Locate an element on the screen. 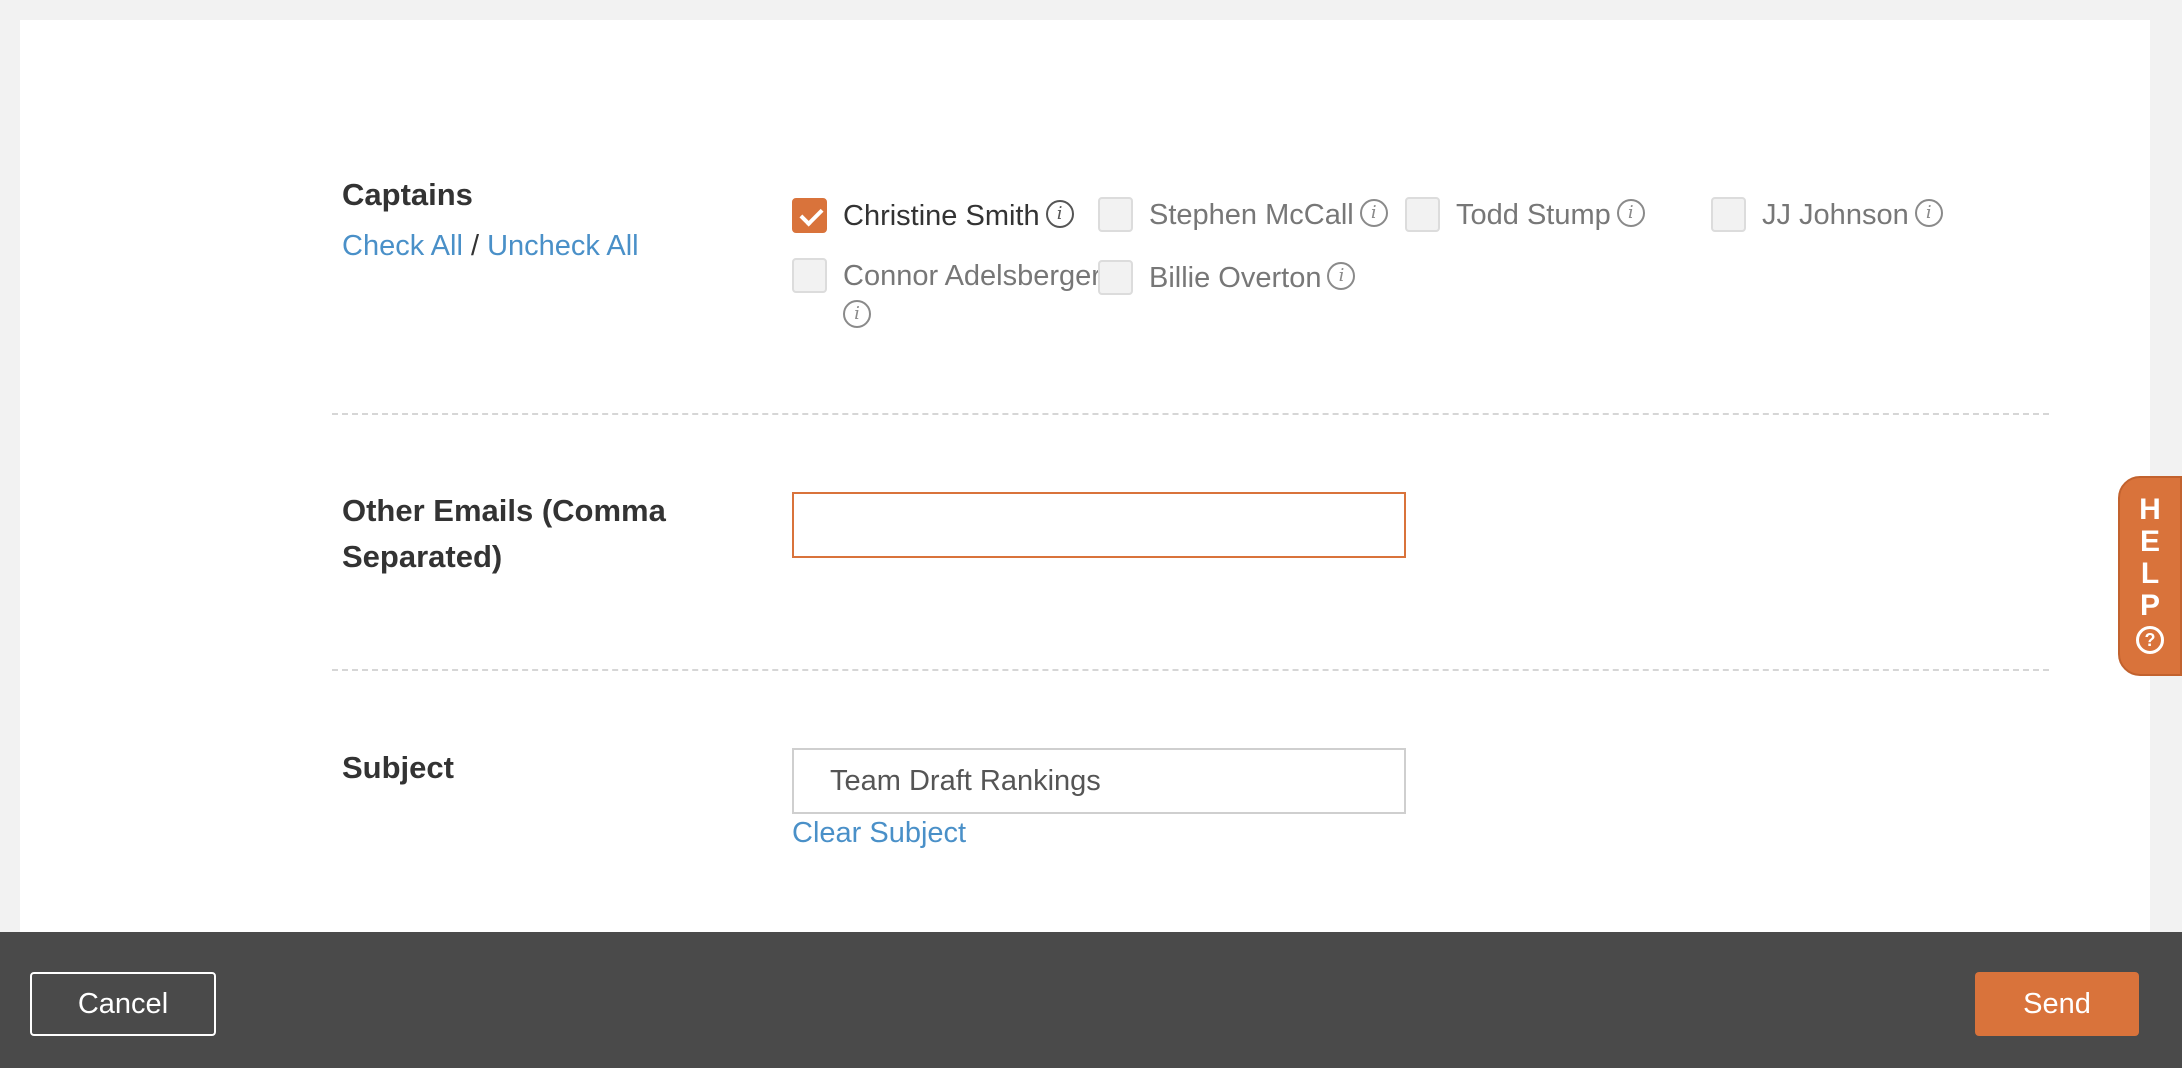 The width and height of the screenshot is (2182, 1068). captain-checkbox-jj-johnson: JJ Johnson i is located at coordinates (1827, 216).